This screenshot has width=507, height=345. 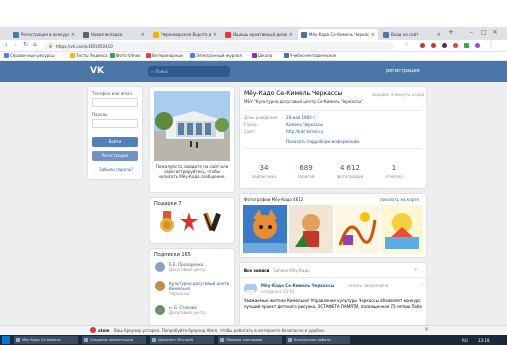 I want to click on window-close-icon: ×, so click(x=495, y=32).